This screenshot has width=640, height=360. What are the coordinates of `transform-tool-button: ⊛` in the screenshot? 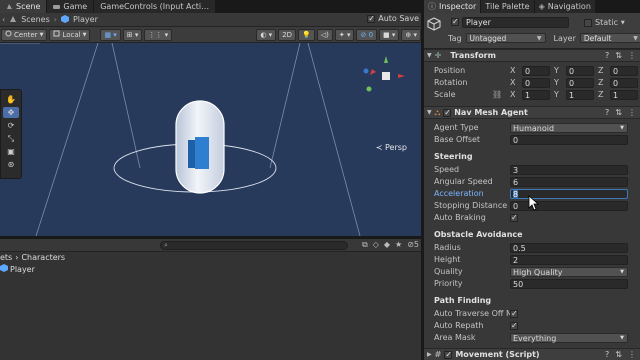 It's located at (11, 164).